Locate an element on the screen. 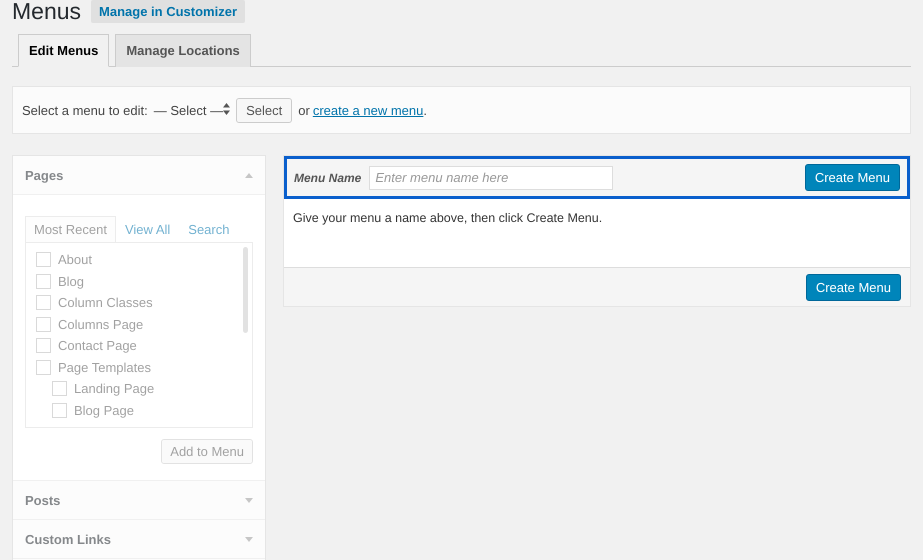 This screenshot has width=923, height=560. menu-select: — Select — is located at coordinates (192, 110).